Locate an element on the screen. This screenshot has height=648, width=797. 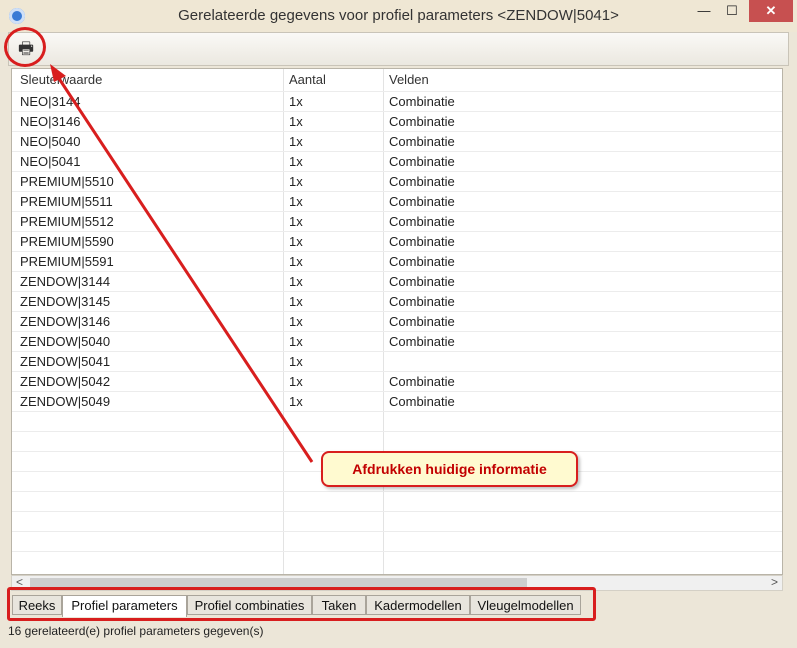
cell-sleutelwaarde: ZENDOW|5040 is located at coordinates (65, 341).